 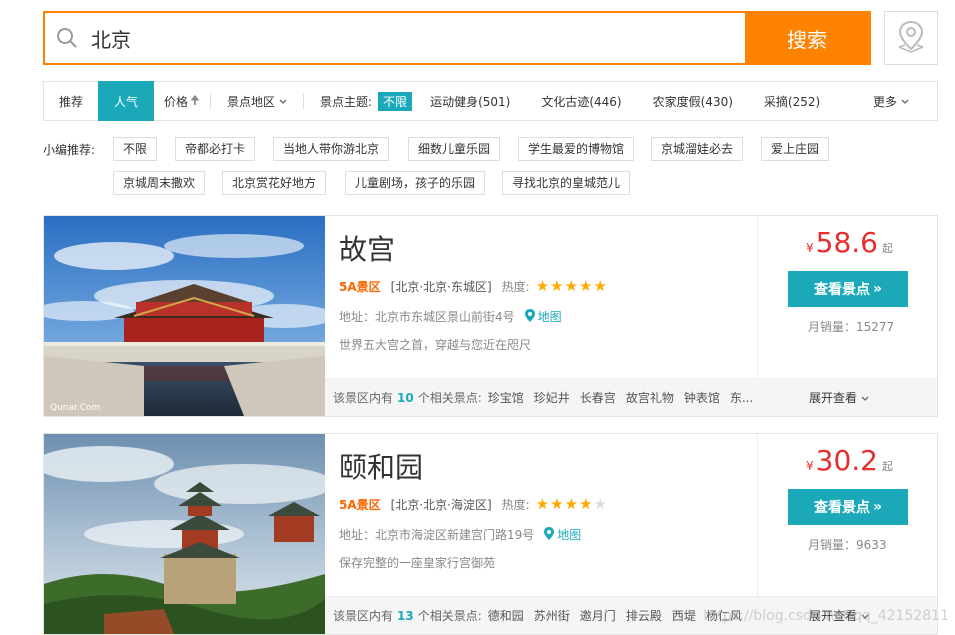 I want to click on sort-price-label: 价格, so click(x=176, y=101).